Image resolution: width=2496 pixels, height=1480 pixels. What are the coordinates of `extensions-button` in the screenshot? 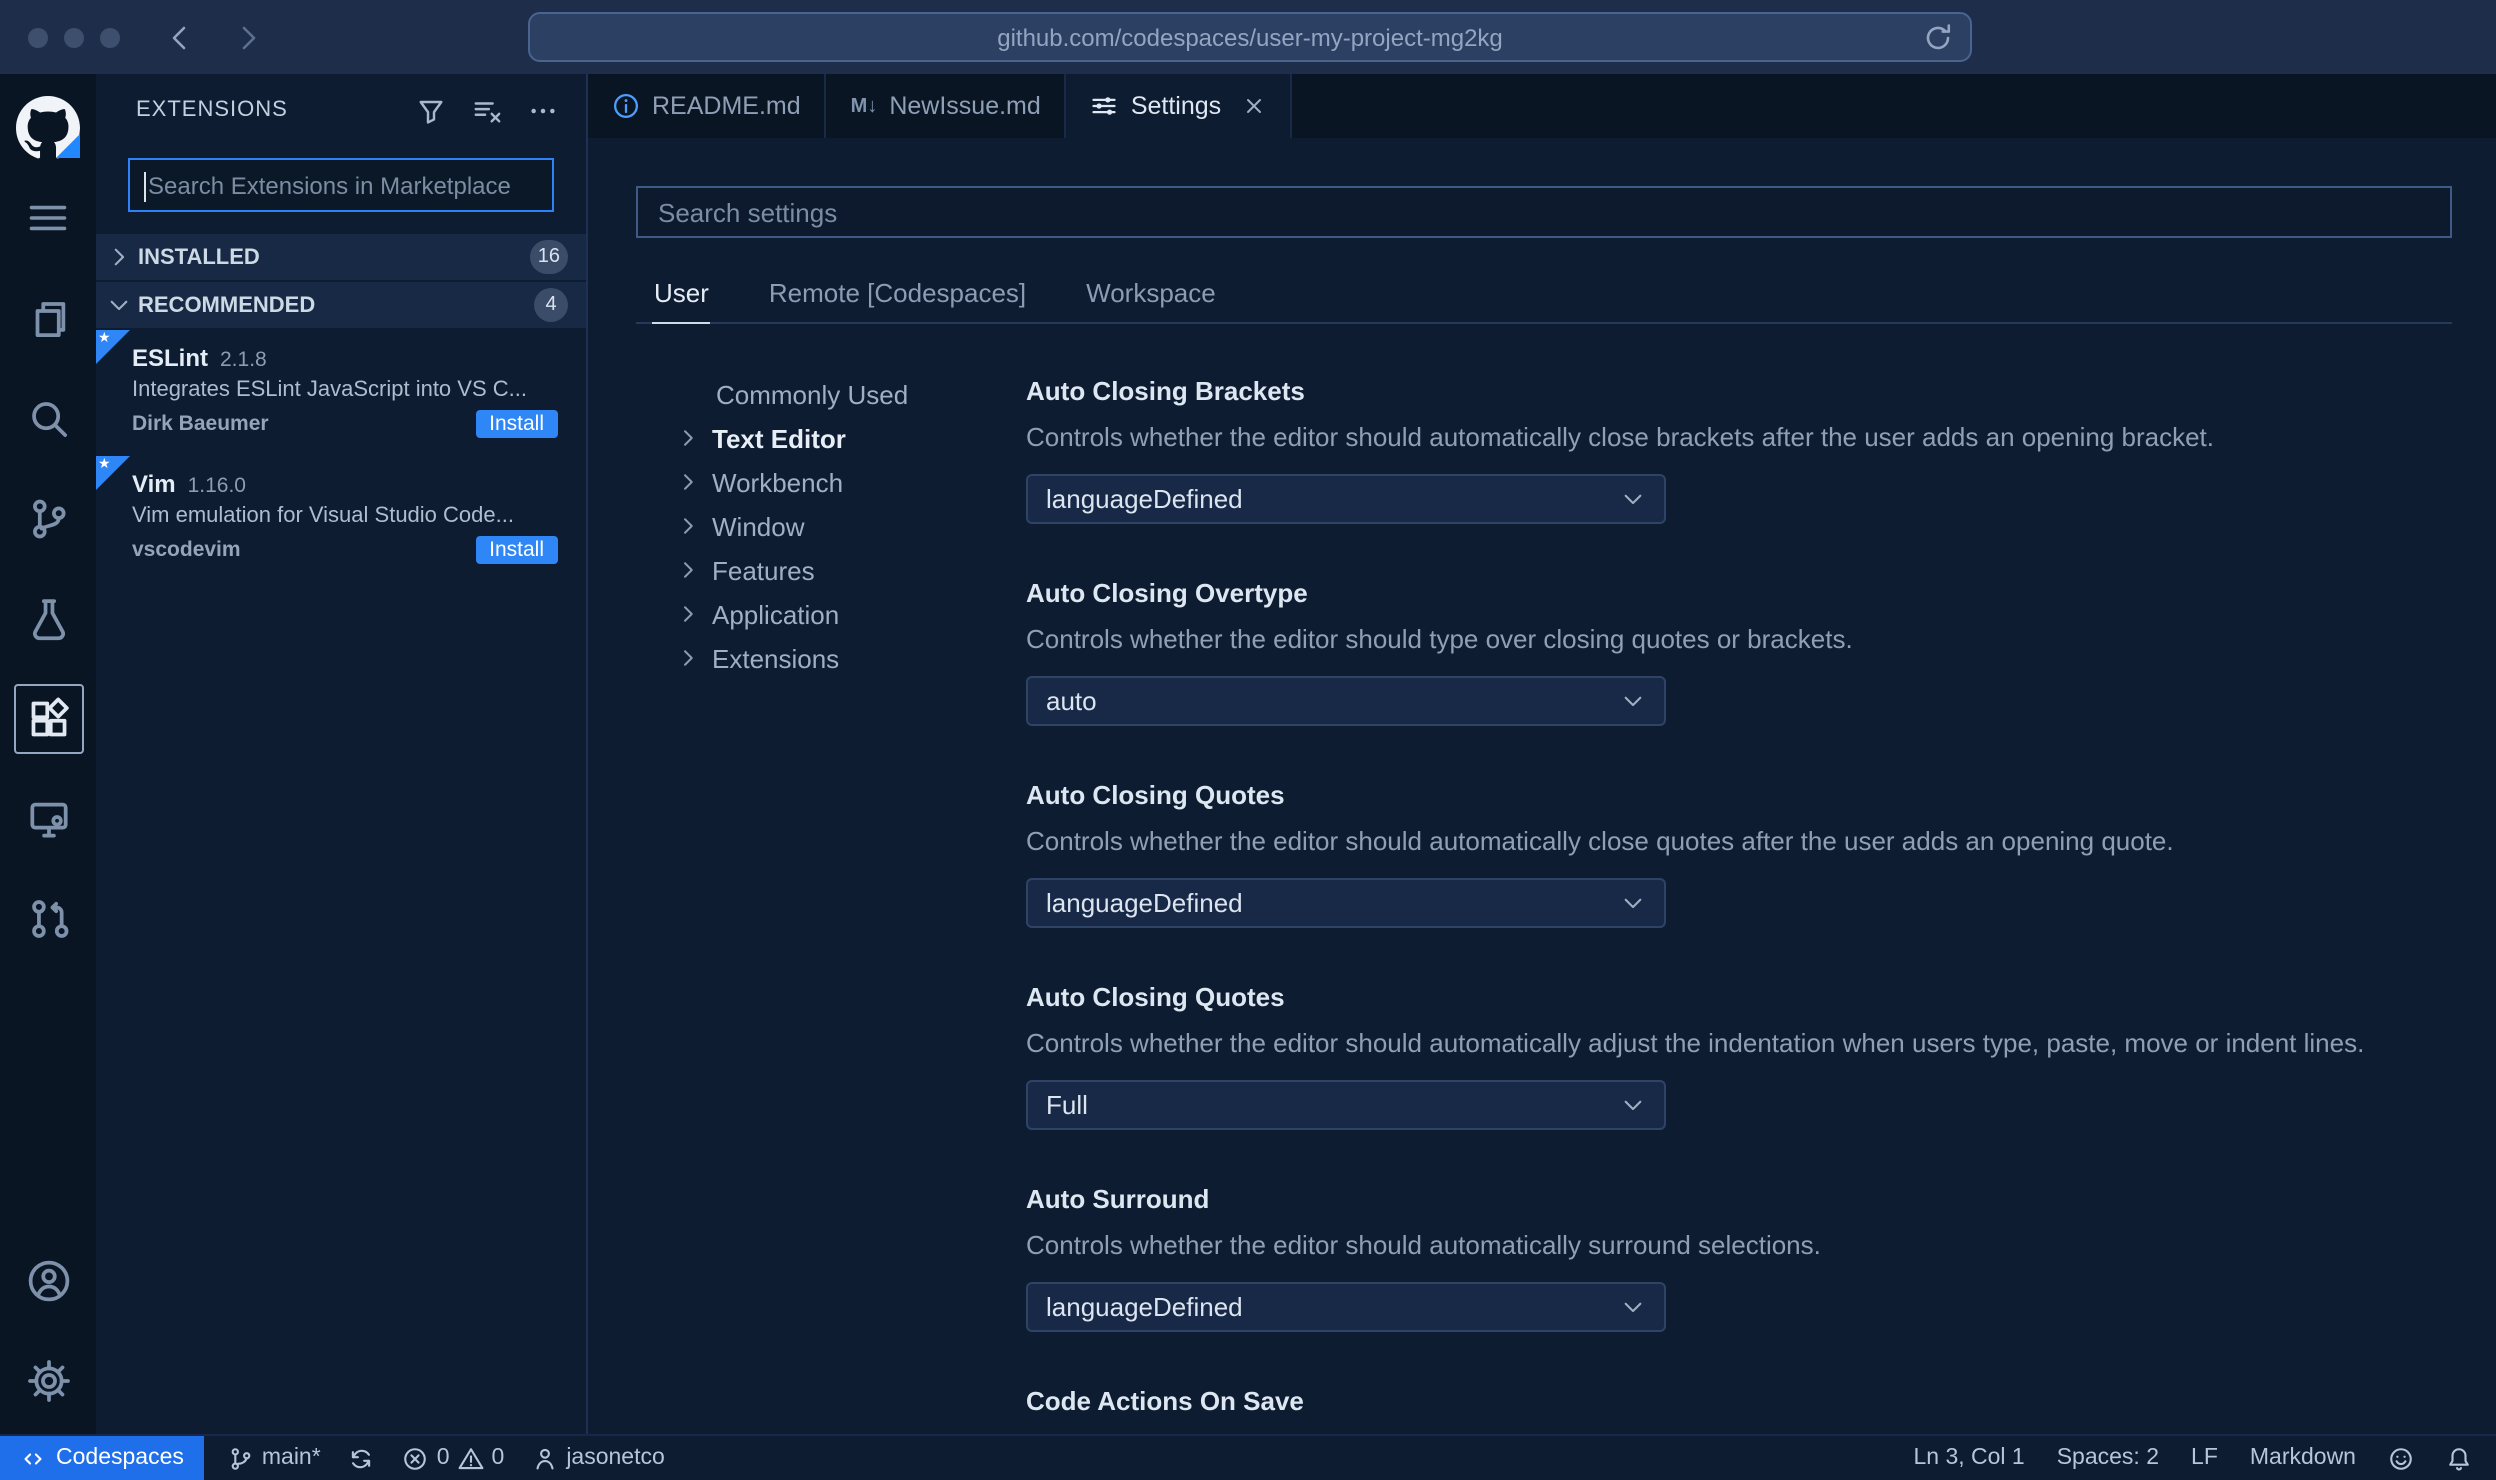 It's located at (48, 718).